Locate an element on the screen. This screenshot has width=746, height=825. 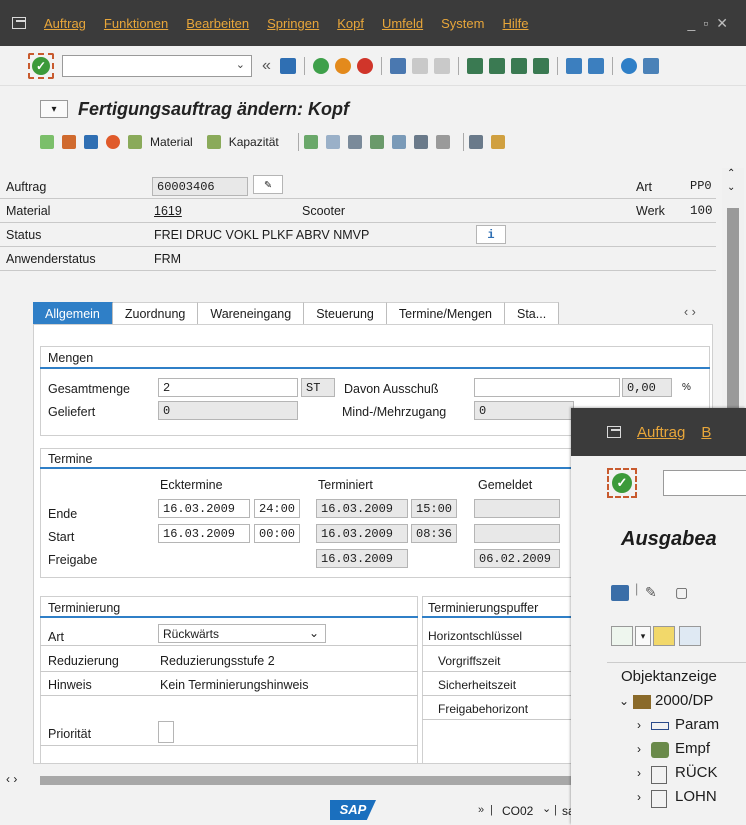
chevron-up-icon: ⌃ is located at coordinates (731, 173).